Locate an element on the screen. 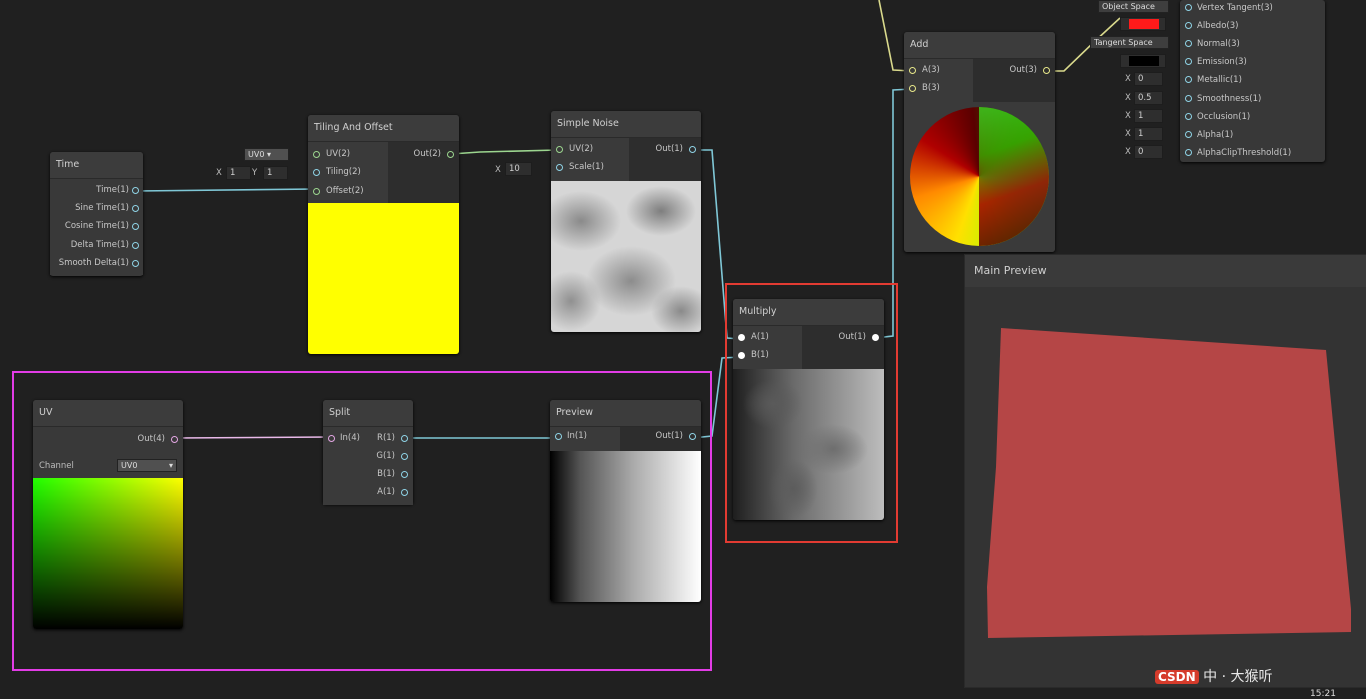 The height and width of the screenshot is (699, 1366). tangent-space-dropdown: Tangent Space is located at coordinates (1129, 42).